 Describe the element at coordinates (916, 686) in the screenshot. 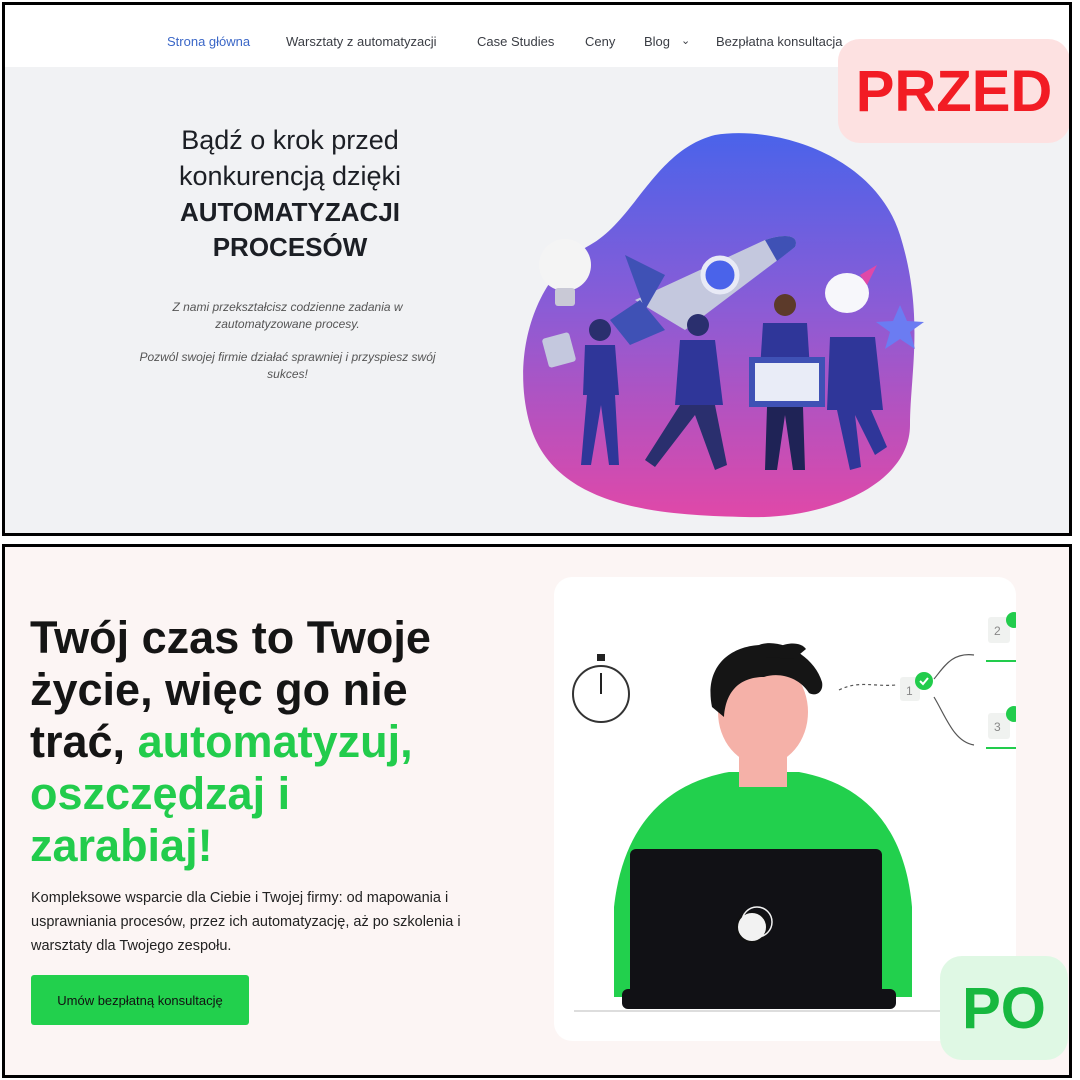

I see `flow-node: 1` at that location.